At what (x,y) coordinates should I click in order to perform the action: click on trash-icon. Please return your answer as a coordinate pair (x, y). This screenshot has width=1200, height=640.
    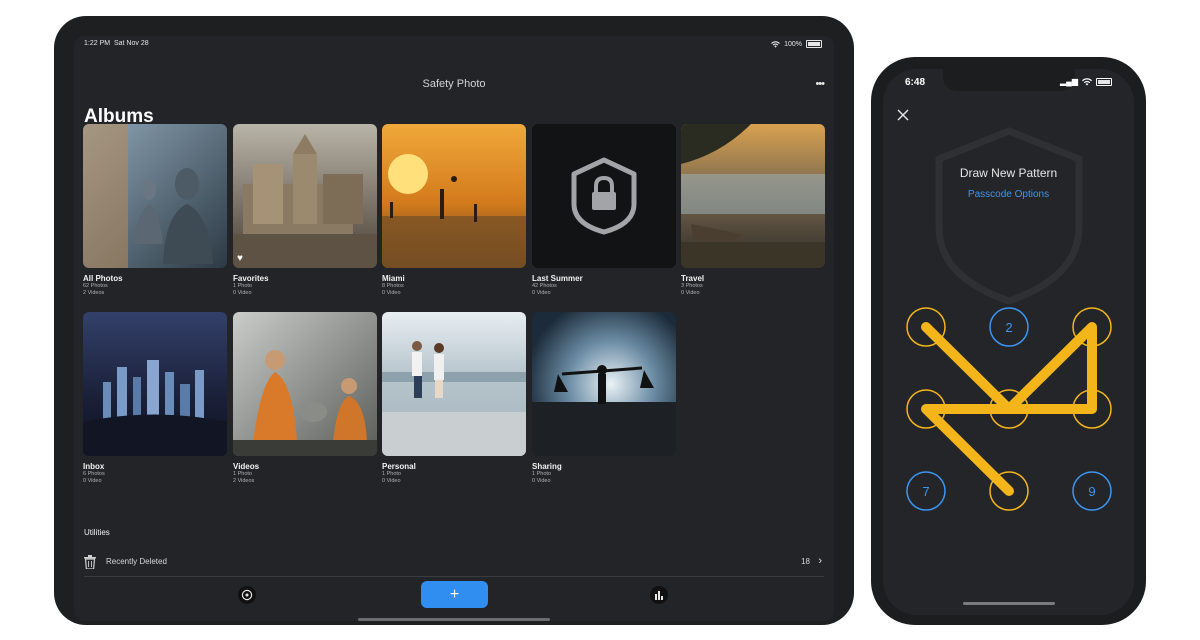
    Looking at the image, I should click on (90, 562).